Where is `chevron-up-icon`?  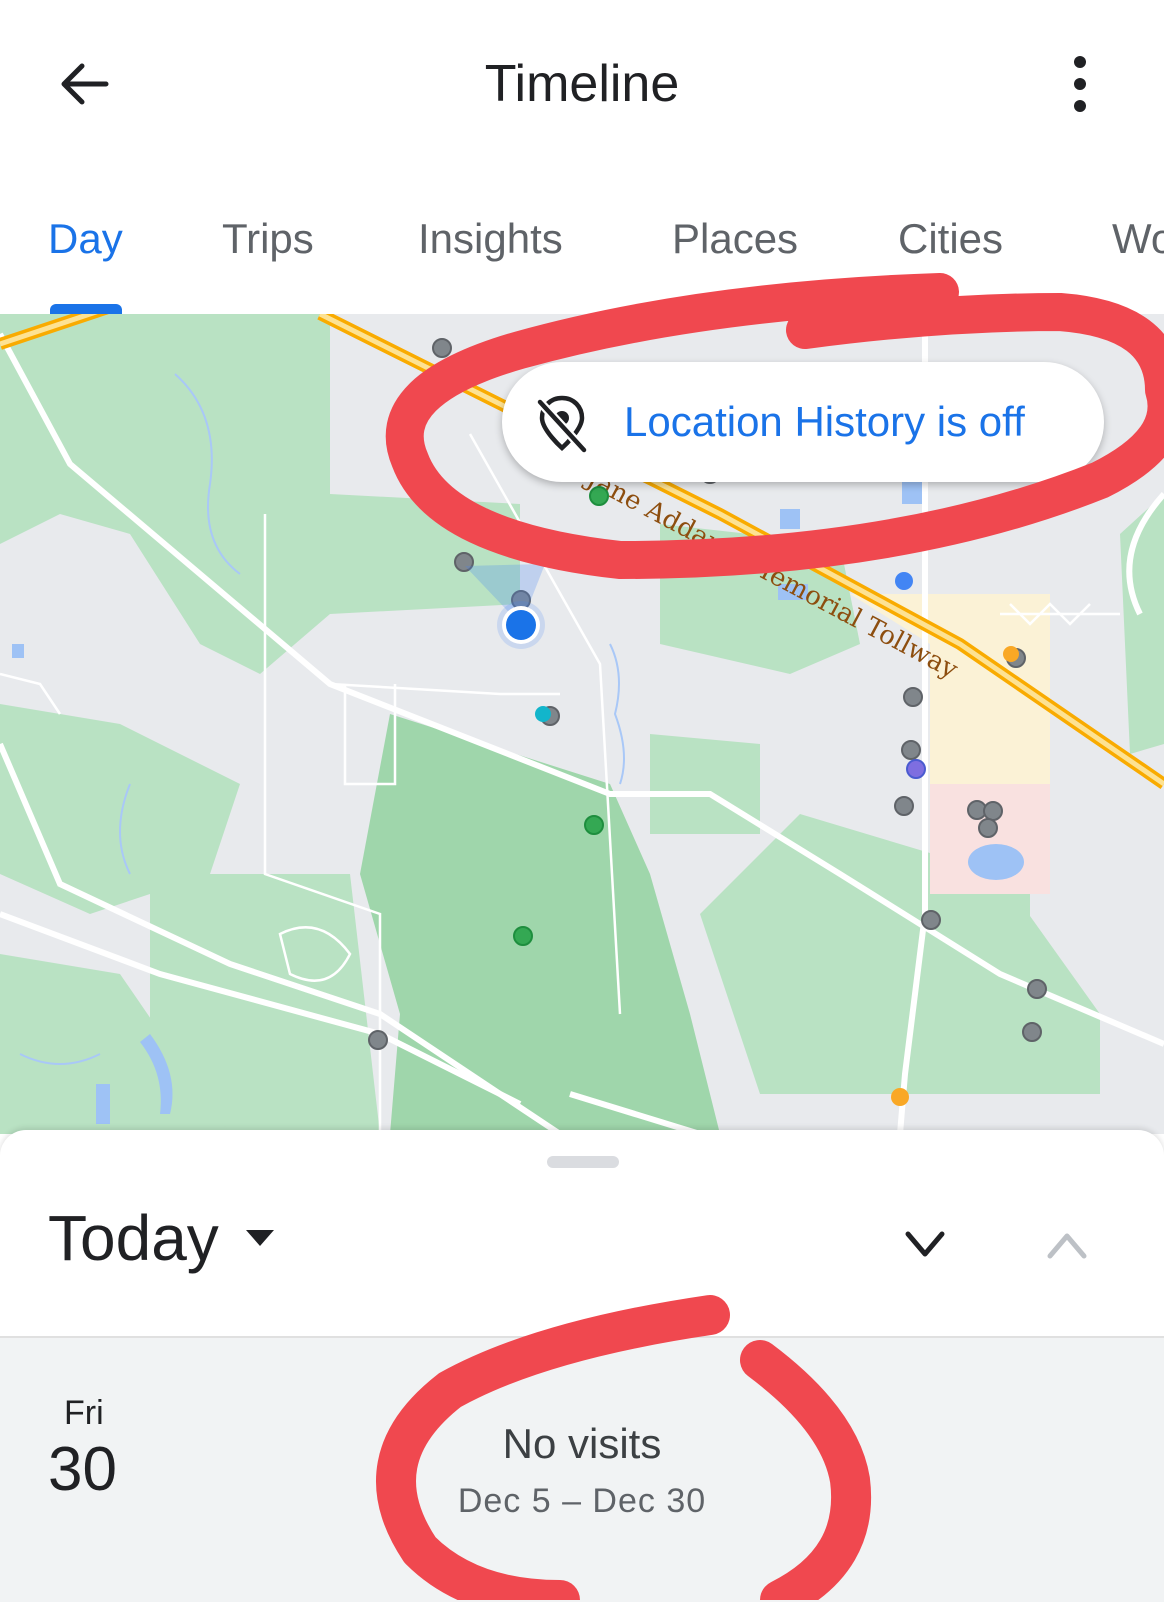
chevron-up-icon is located at coordinates (1067, 1246).